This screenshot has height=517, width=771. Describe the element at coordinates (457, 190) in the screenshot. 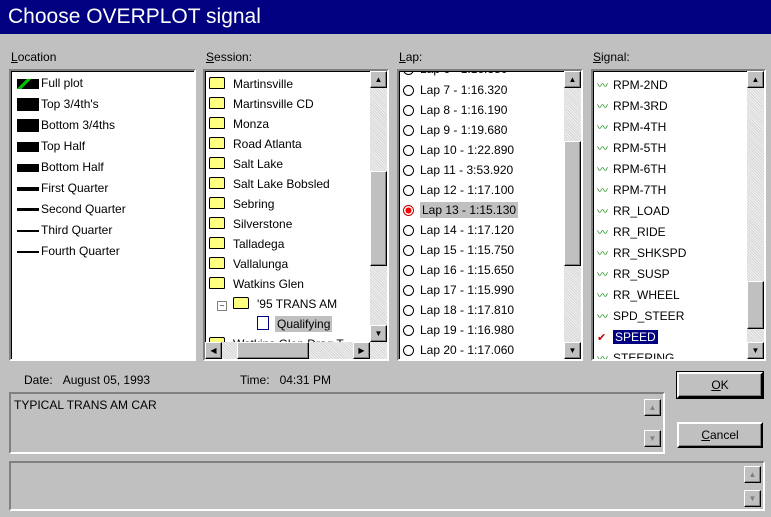

I see `lap-item: Lap 12 - 1:17.100` at that location.